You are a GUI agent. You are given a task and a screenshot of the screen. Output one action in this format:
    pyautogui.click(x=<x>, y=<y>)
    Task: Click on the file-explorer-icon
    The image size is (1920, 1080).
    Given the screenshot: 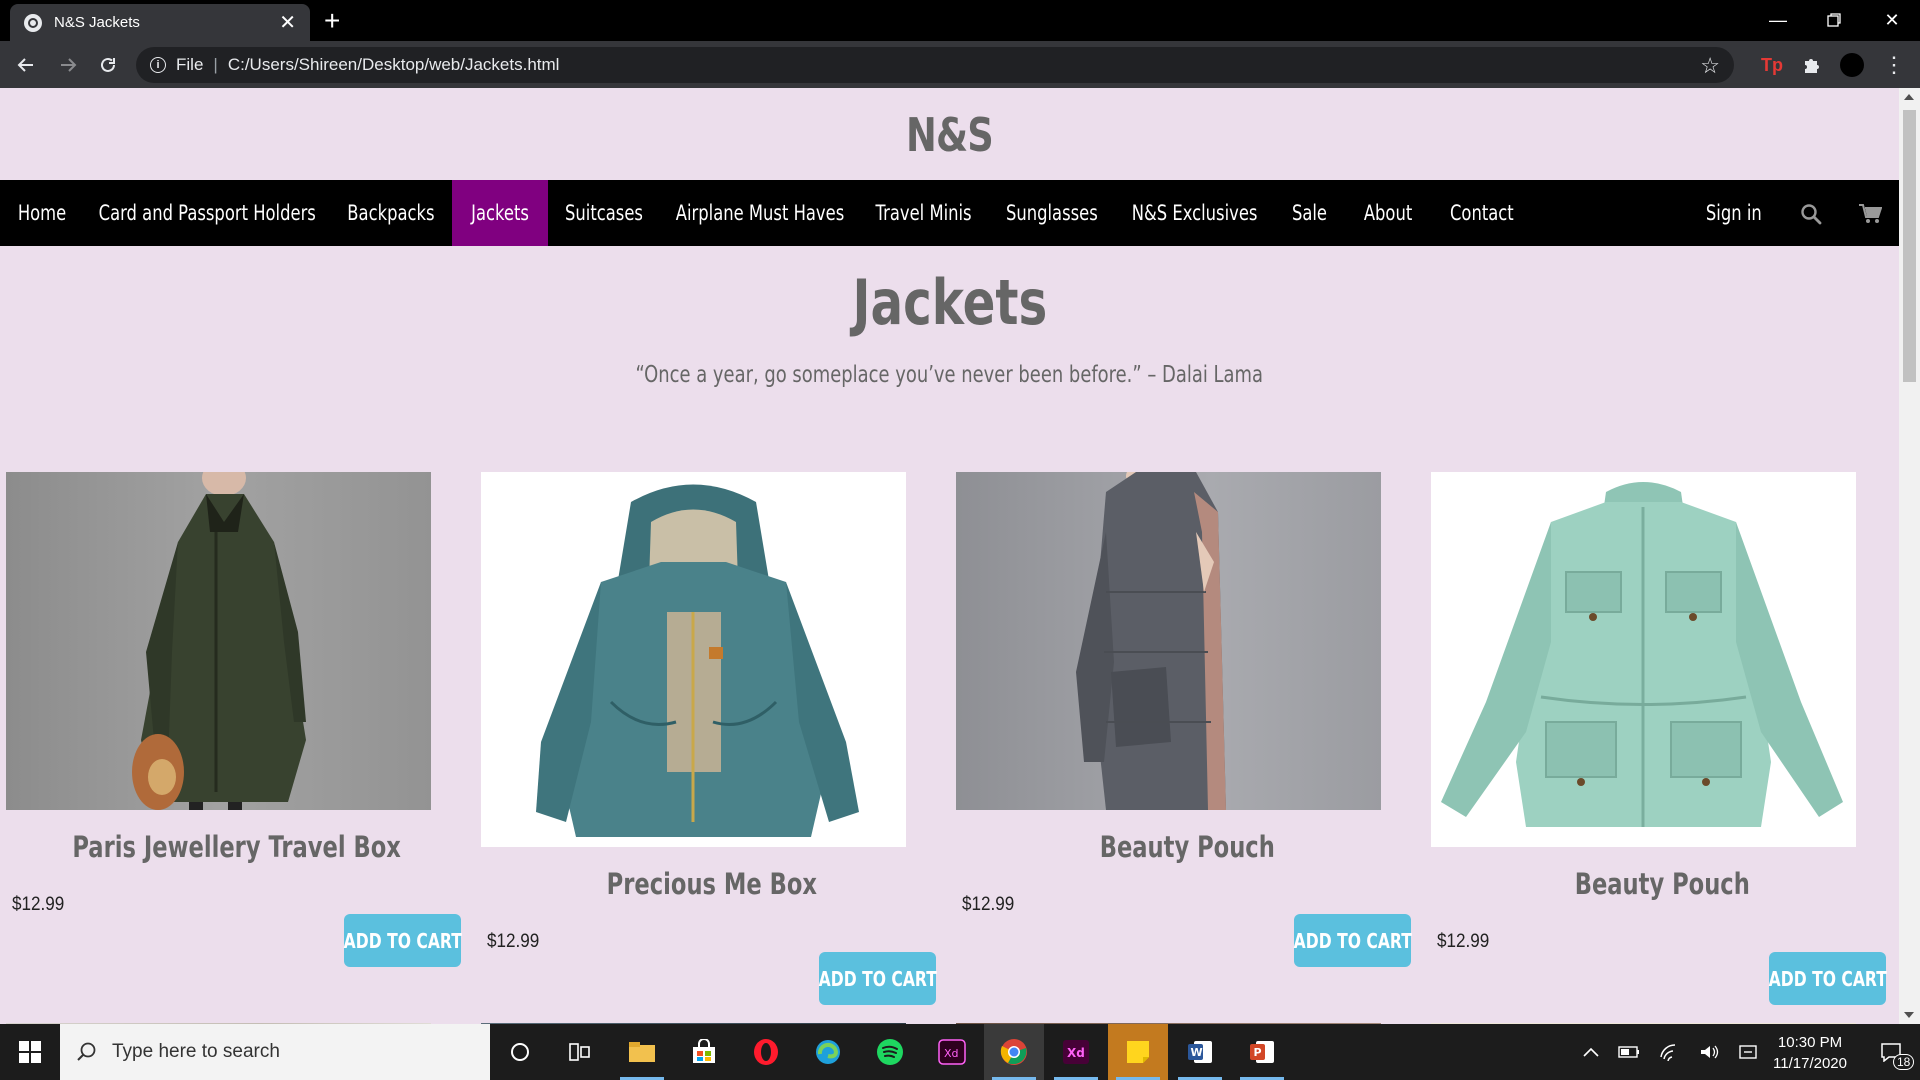 What is the action you would take?
    pyautogui.click(x=642, y=1052)
    